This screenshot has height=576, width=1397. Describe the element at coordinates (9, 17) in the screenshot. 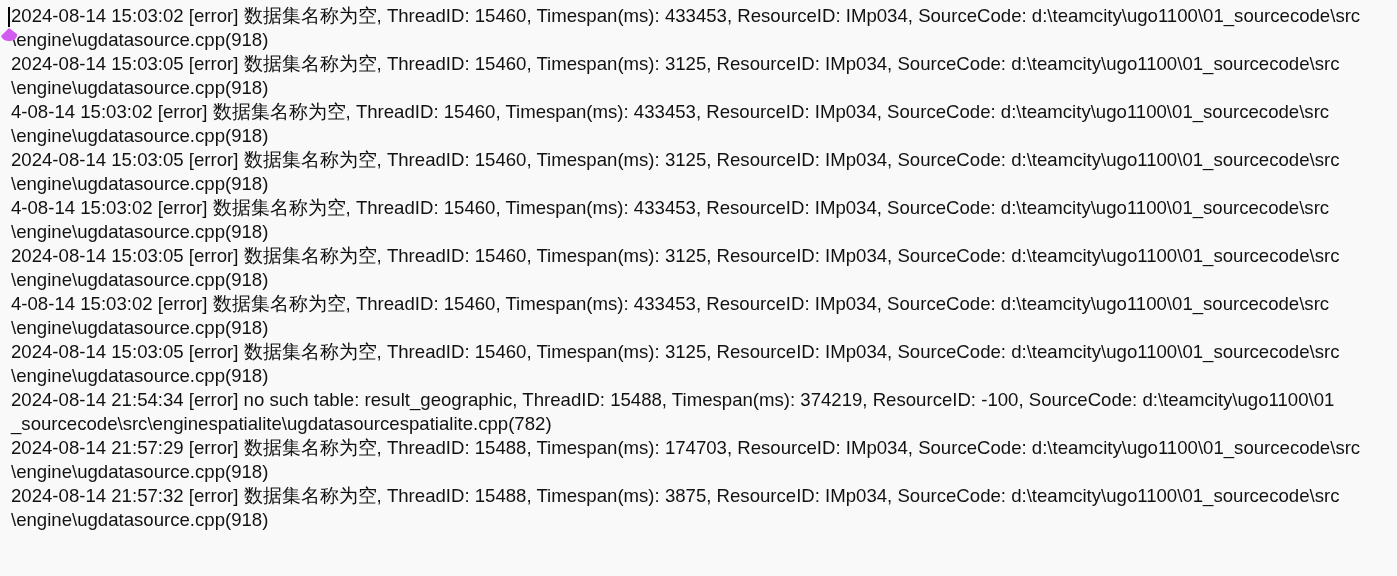

I see `text-cursor` at that location.